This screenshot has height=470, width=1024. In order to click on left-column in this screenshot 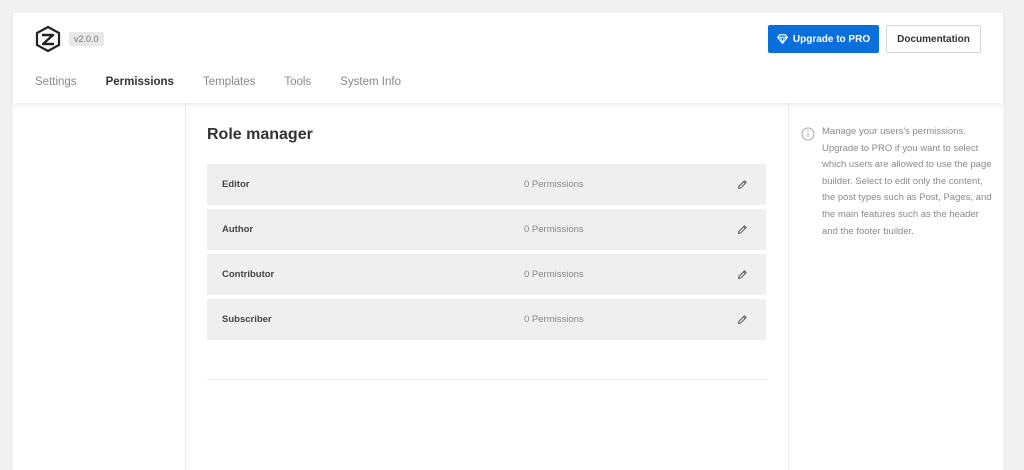, I will do `click(99, 286)`.